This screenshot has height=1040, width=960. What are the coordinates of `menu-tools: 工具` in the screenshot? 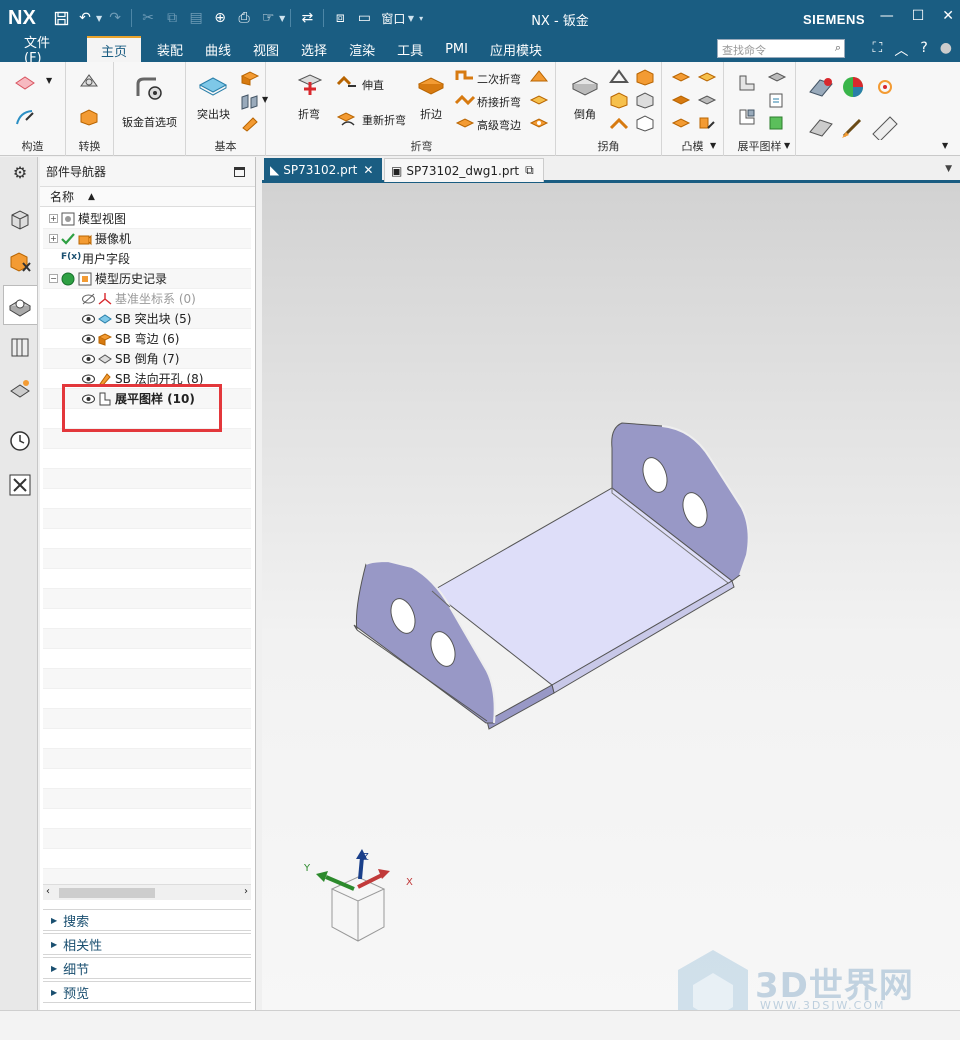 It's located at (409, 49).